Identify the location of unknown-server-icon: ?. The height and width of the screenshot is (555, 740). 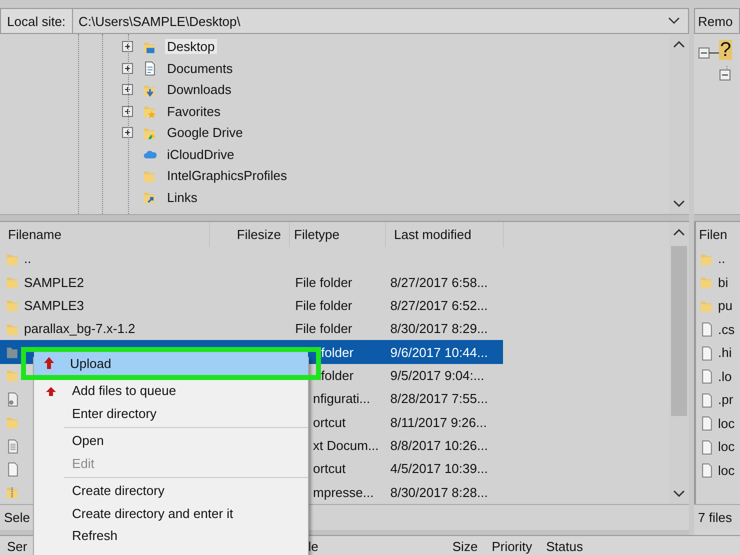
(725, 50).